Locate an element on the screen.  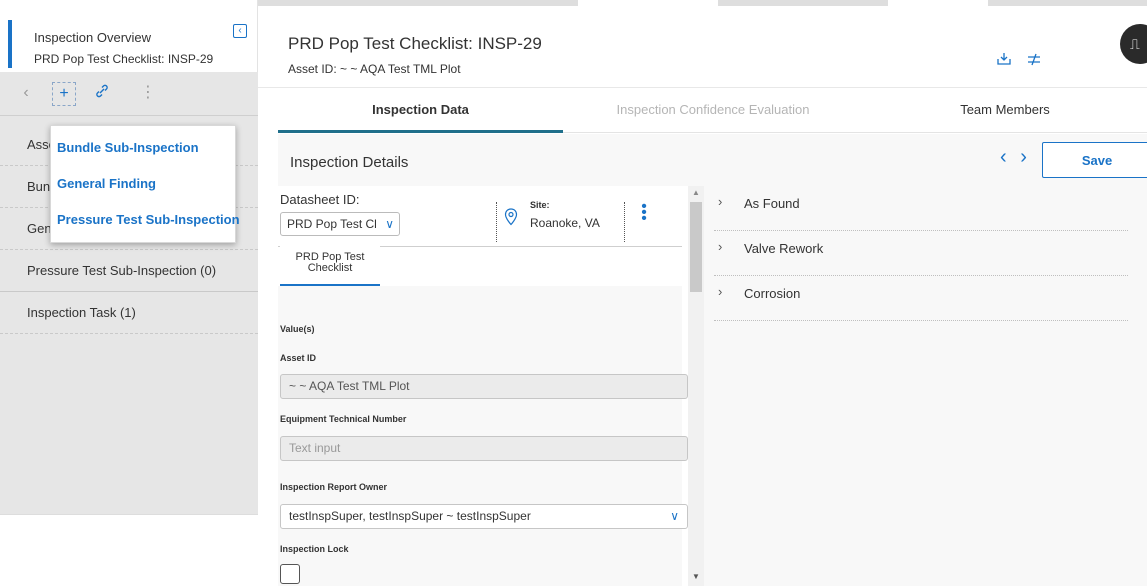
collapse-left-icon: ‹ is located at coordinates (240, 31).